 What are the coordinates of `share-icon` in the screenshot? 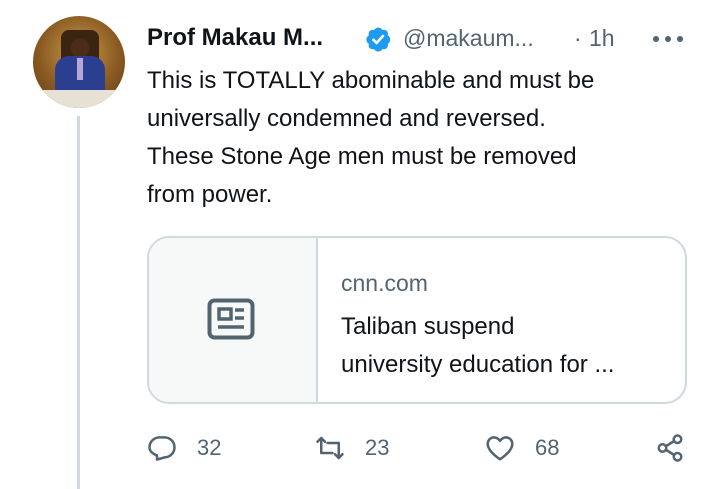 It's located at (670, 448).